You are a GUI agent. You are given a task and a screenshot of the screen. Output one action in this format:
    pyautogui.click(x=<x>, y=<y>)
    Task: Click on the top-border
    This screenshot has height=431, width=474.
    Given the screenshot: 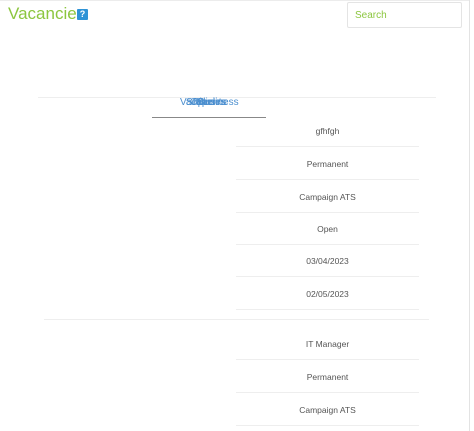 What is the action you would take?
    pyautogui.click(x=235, y=0)
    